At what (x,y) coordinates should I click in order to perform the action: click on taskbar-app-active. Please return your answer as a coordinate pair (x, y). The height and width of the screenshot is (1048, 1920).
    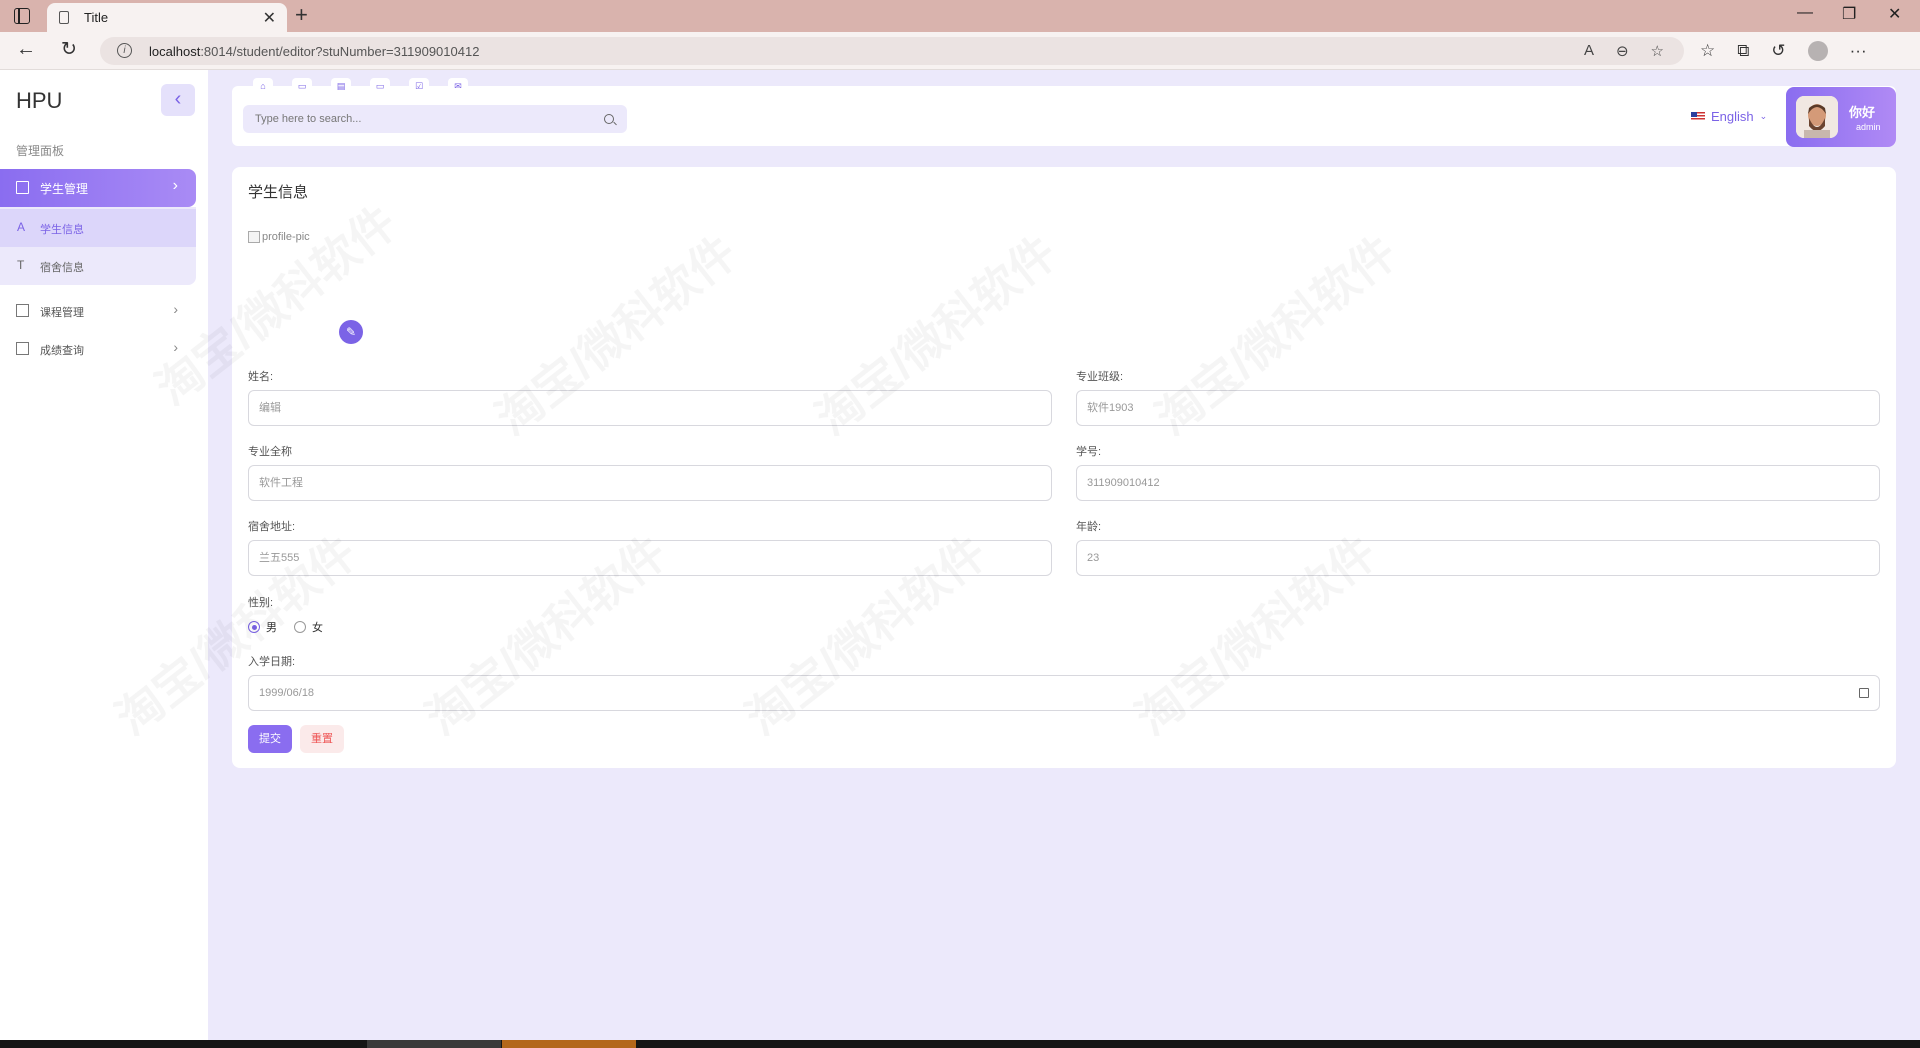
    Looking at the image, I should click on (569, 1044).